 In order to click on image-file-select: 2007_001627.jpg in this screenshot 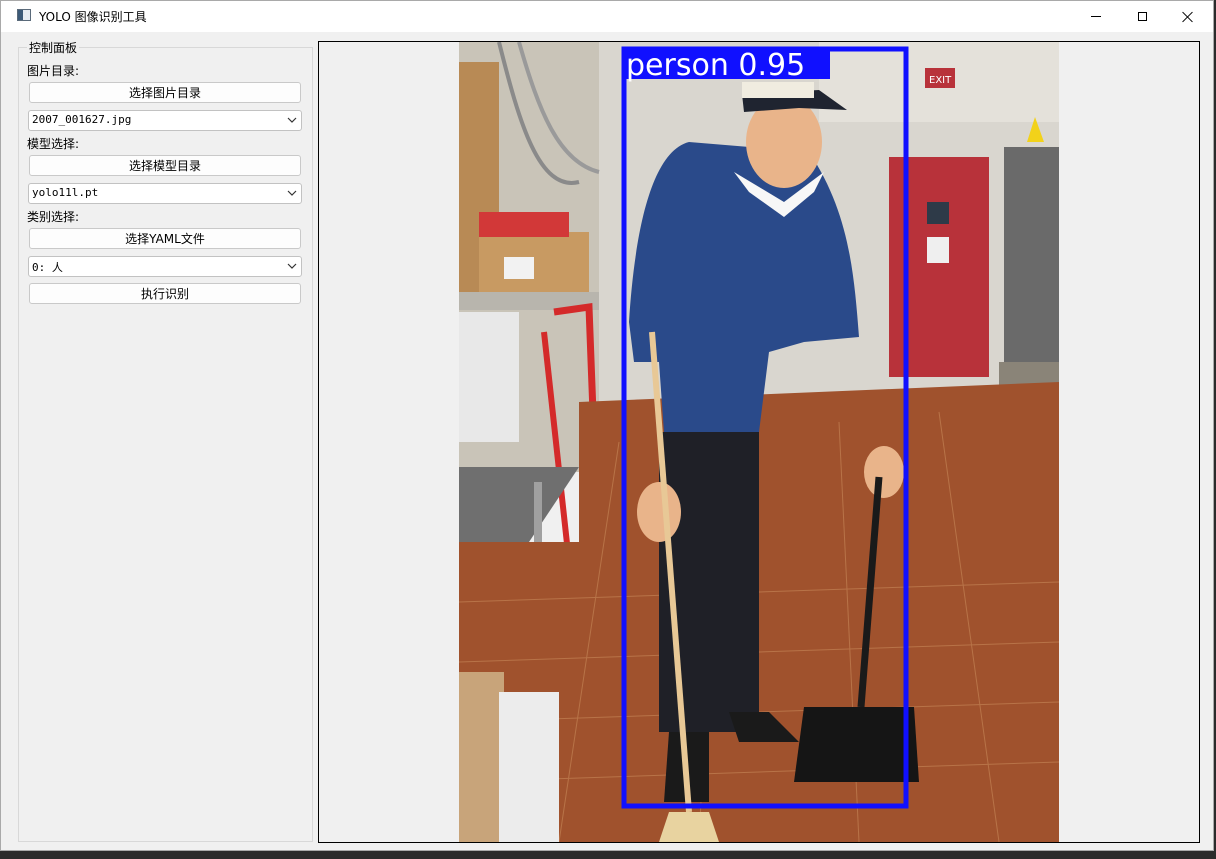, I will do `click(165, 120)`.